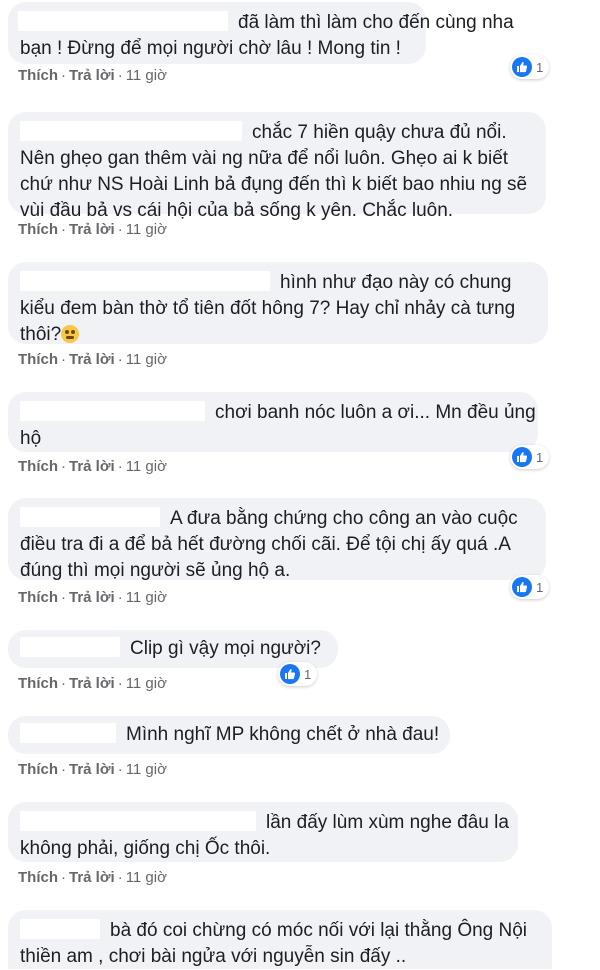 The image size is (600, 970). Describe the element at coordinates (376, 22) in the screenshot. I see `comment-text: đã làm thì làm cho đến cùng nha` at that location.